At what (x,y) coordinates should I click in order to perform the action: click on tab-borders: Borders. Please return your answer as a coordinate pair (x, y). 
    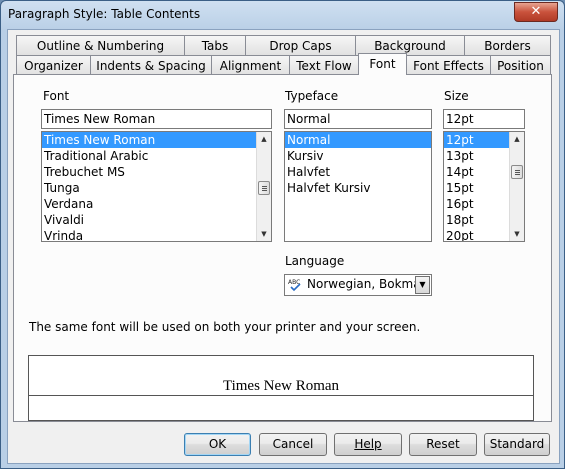
    Looking at the image, I should click on (507, 45).